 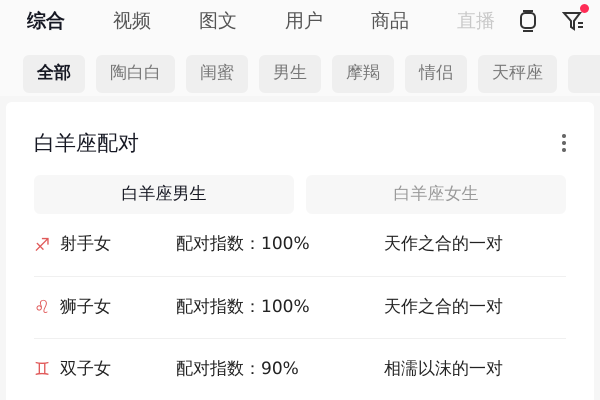 I want to click on filter-chip: 情侣, so click(x=436, y=74).